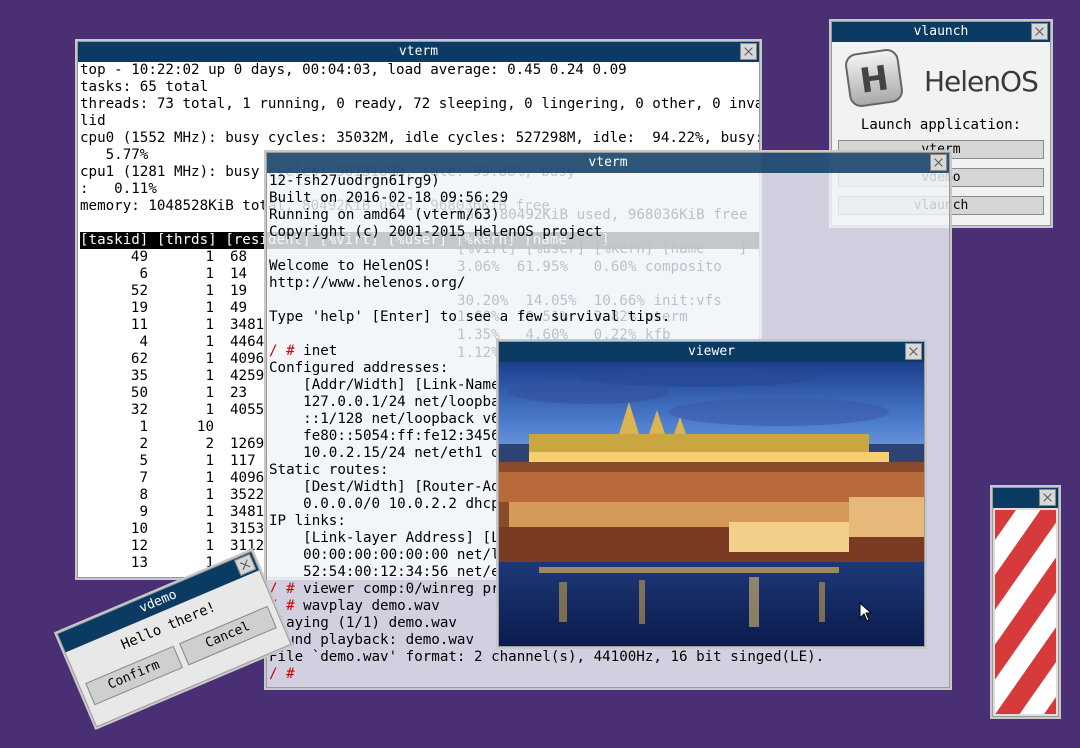 The height and width of the screenshot is (748, 1080). I want to click on resident-cell: 14, so click(239, 274).